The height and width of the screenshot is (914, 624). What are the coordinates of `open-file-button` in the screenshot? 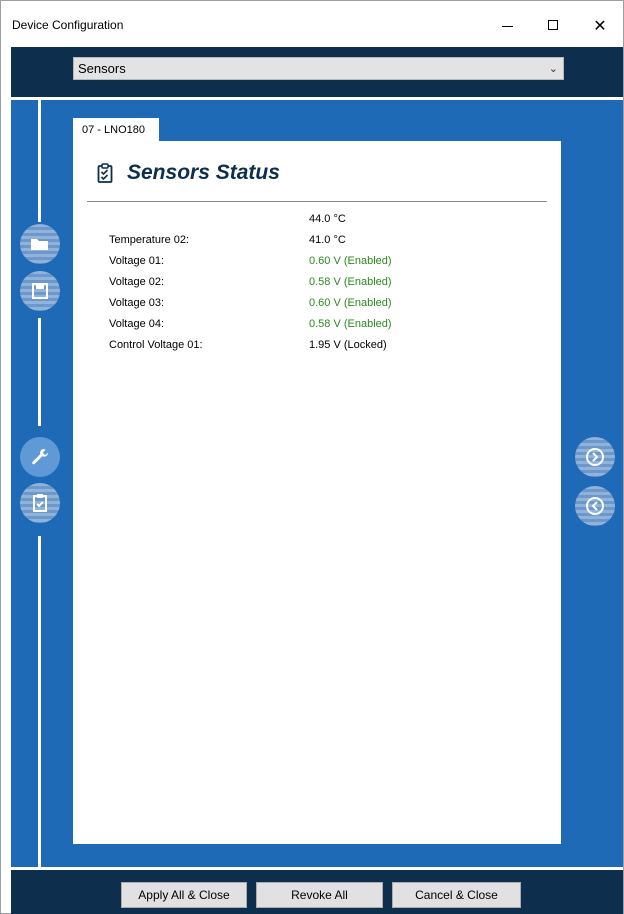 It's located at (40, 244).